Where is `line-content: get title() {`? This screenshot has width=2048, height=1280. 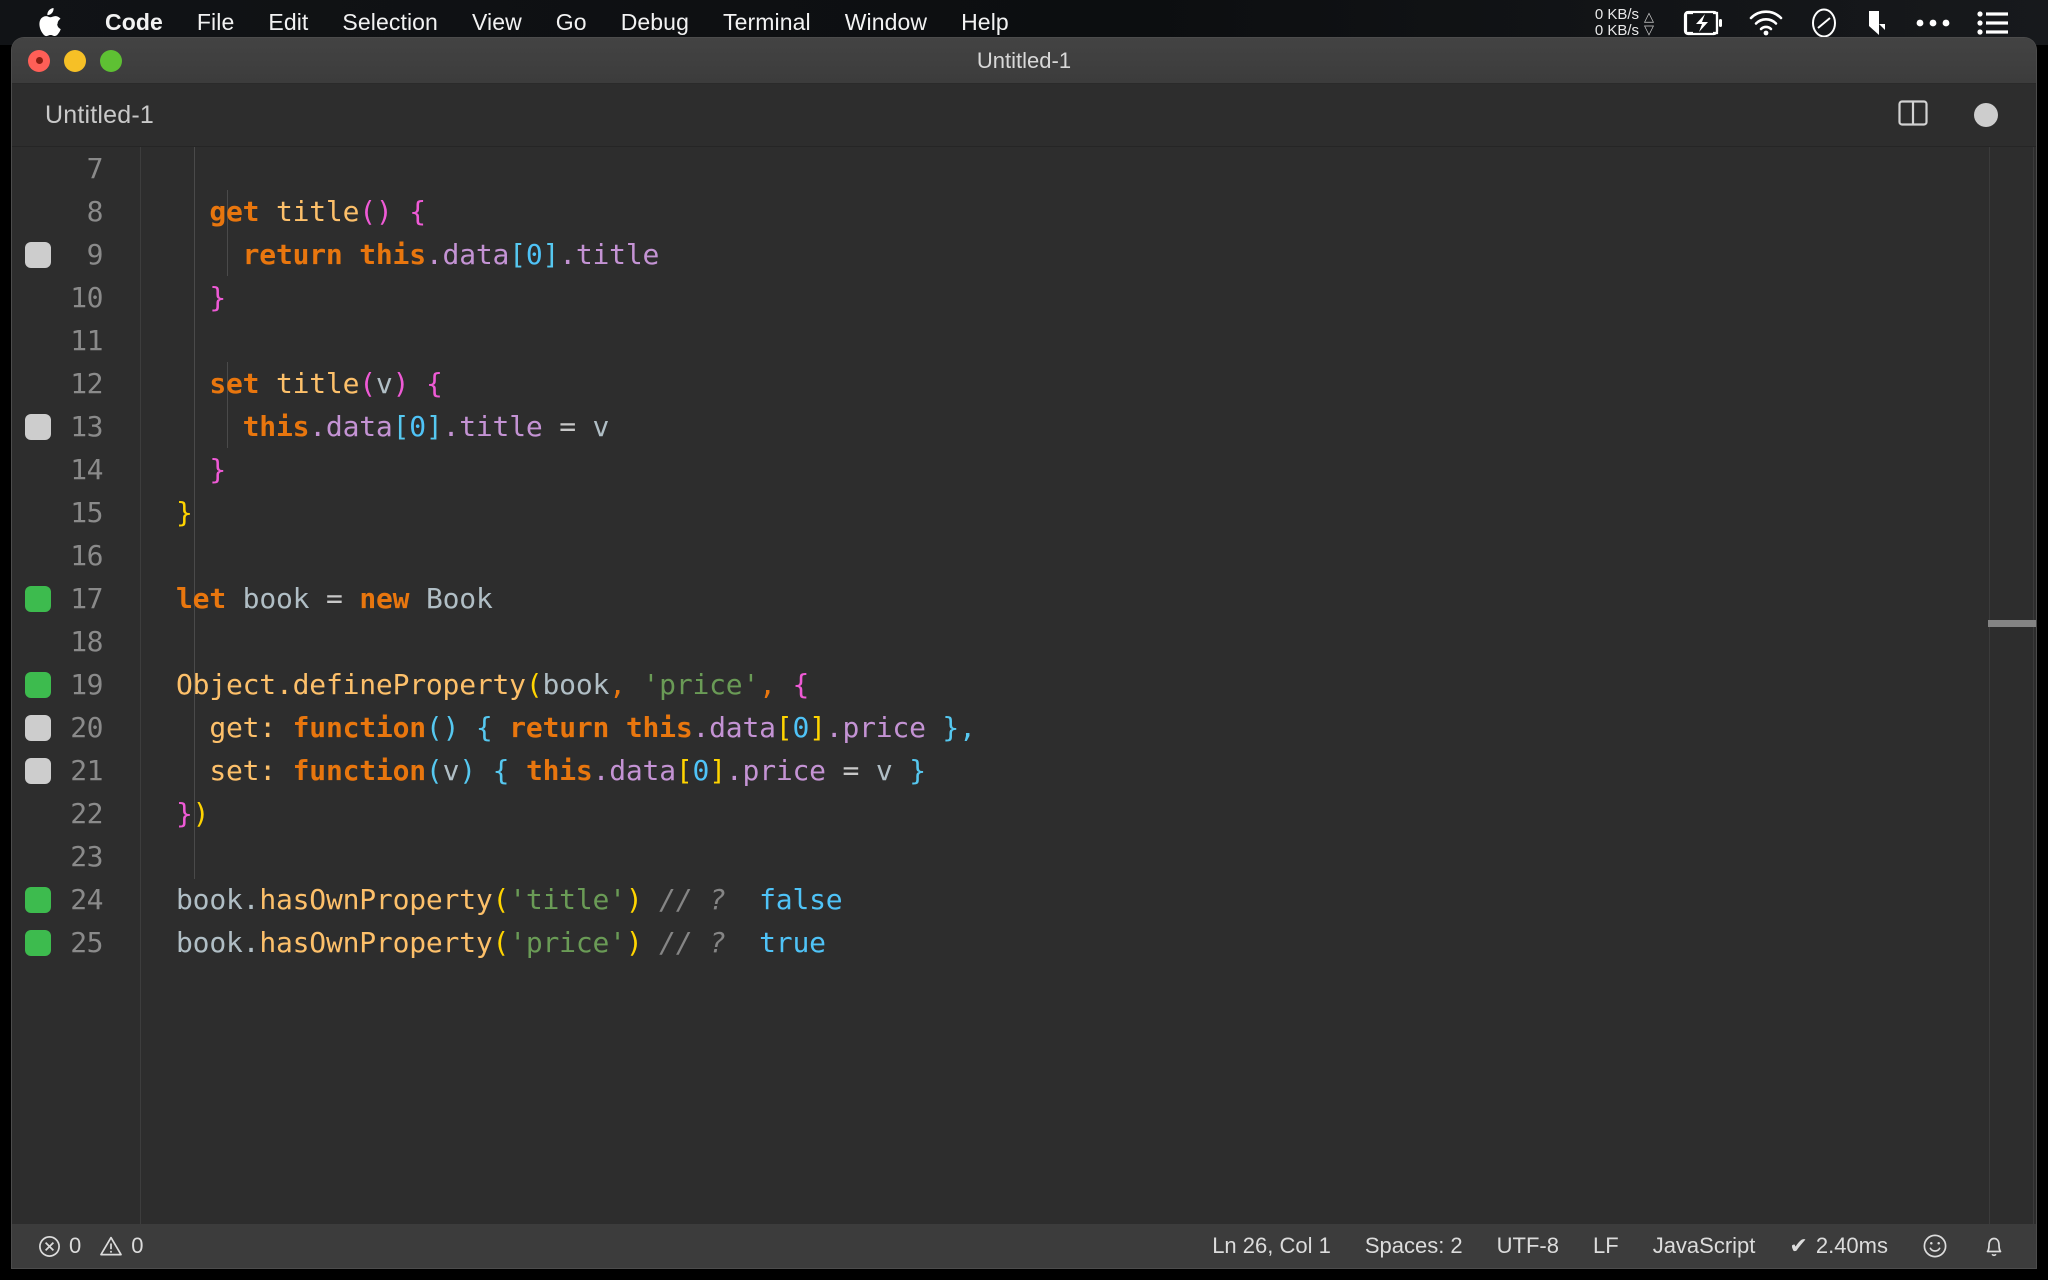 line-content: get title() { is located at coordinates (301, 211).